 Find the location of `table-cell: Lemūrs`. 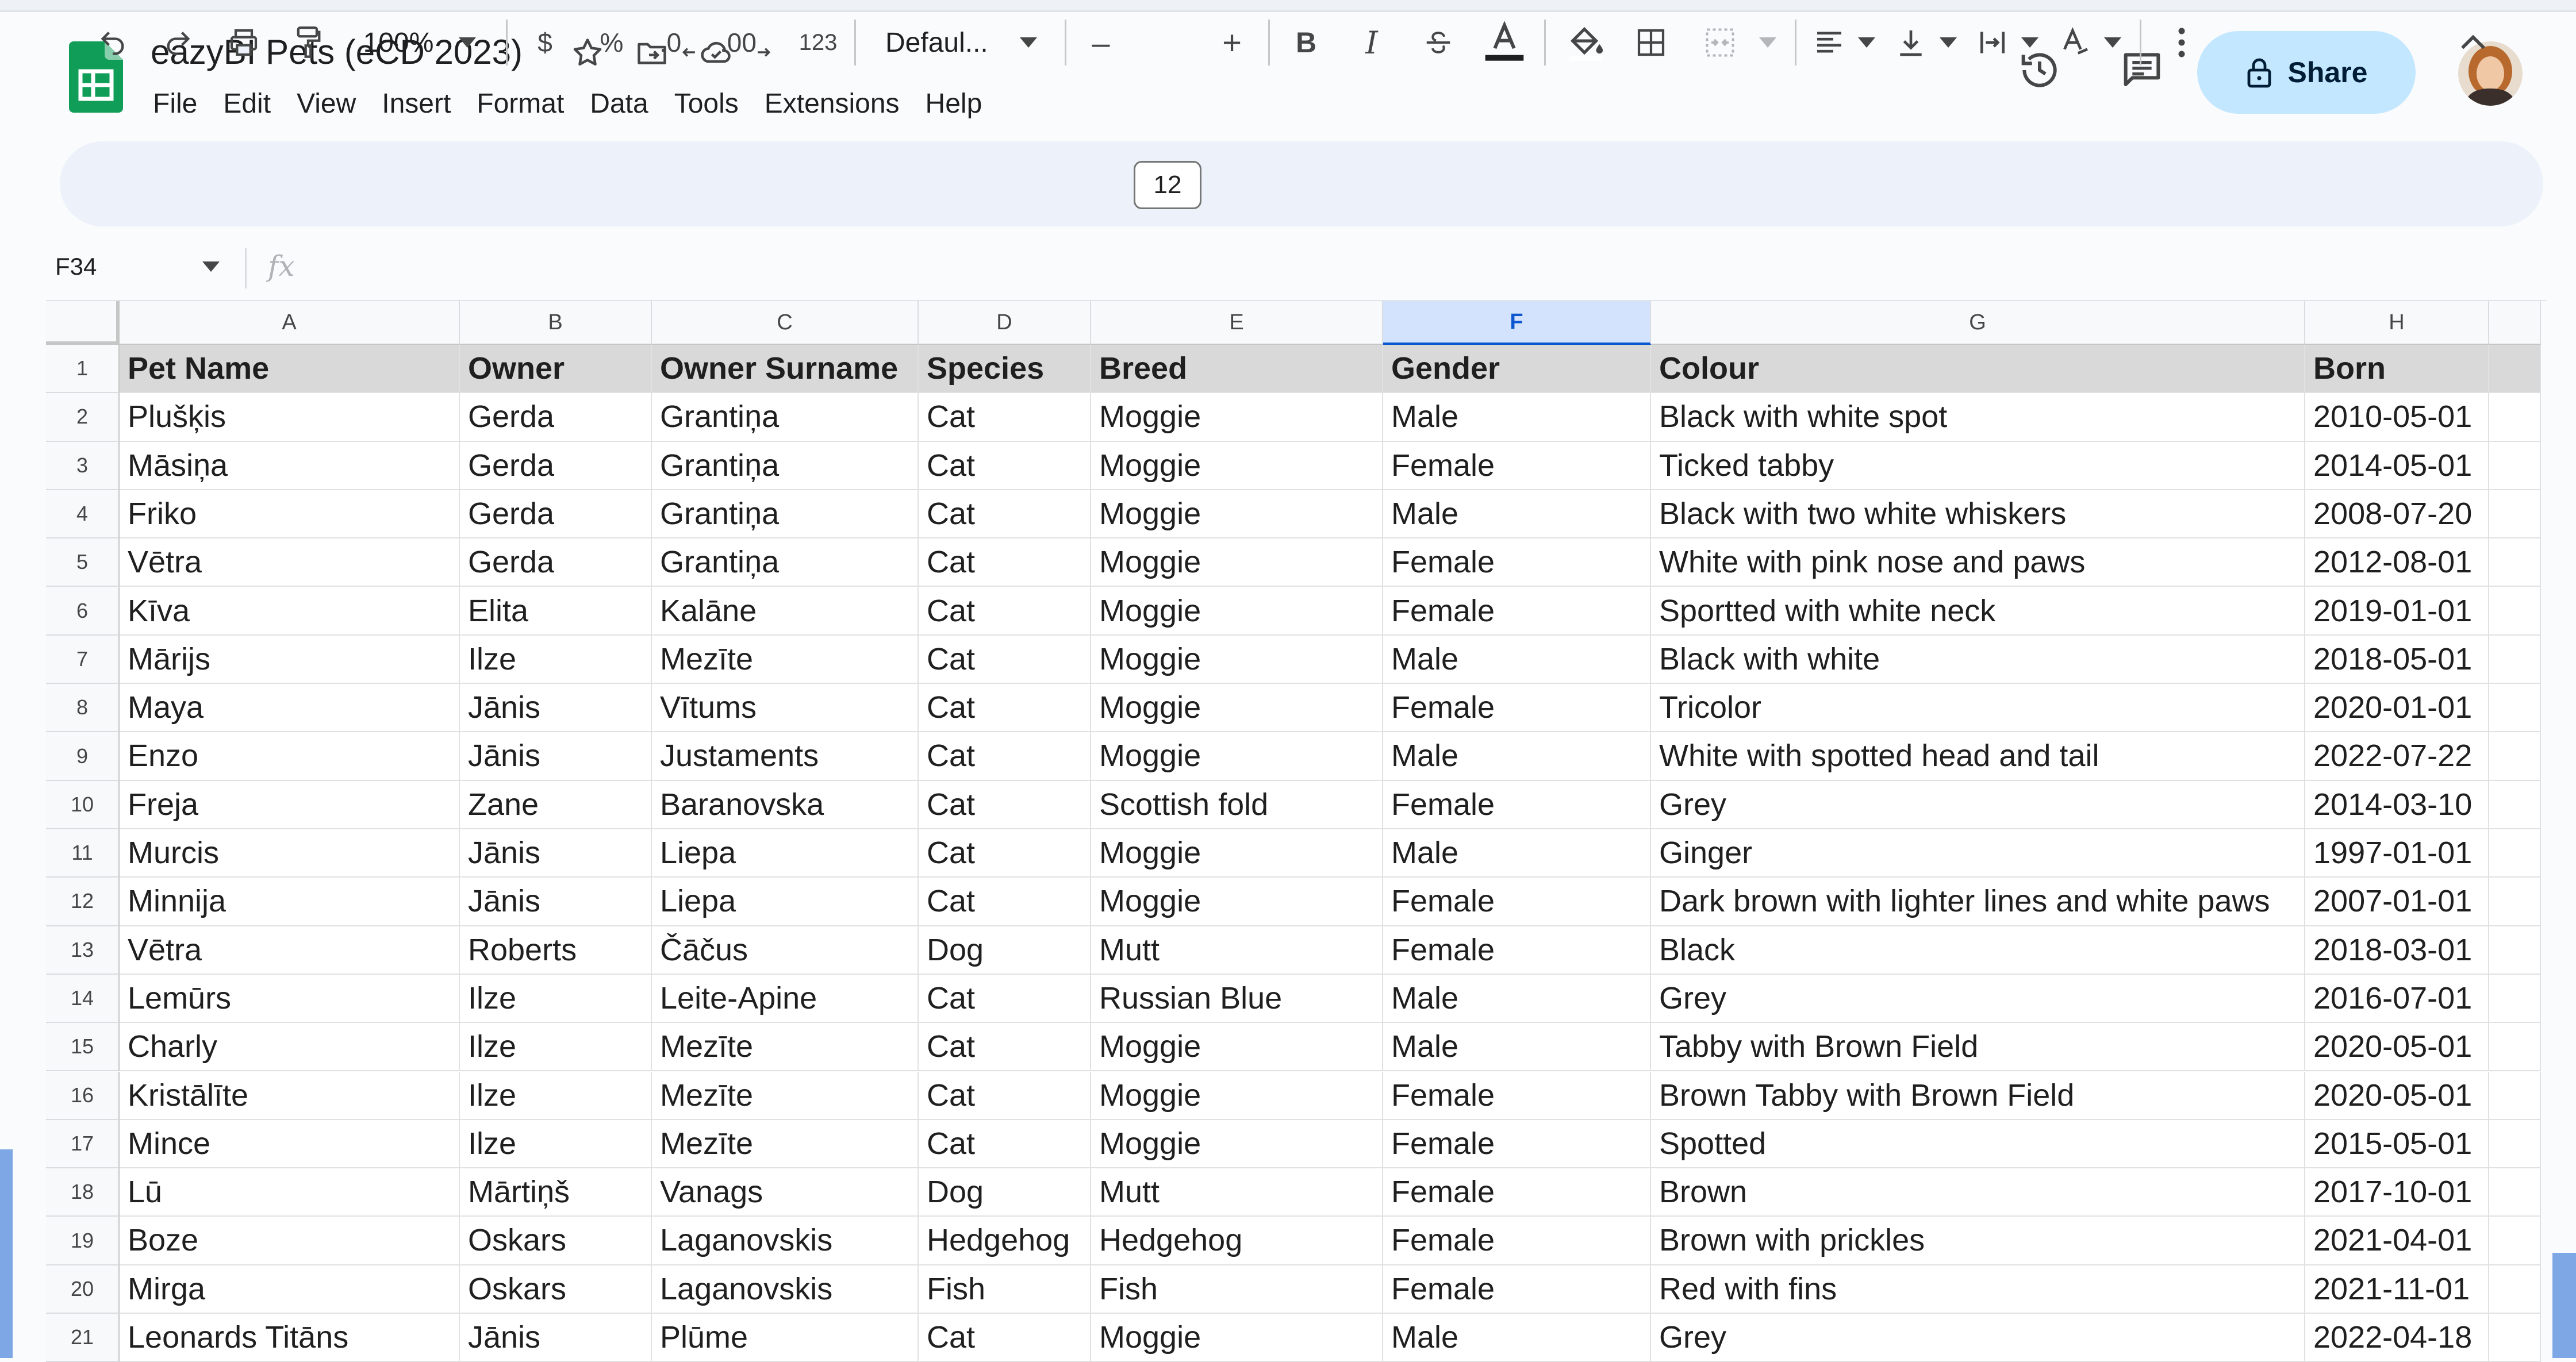

table-cell: Lemūrs is located at coordinates (290, 999).